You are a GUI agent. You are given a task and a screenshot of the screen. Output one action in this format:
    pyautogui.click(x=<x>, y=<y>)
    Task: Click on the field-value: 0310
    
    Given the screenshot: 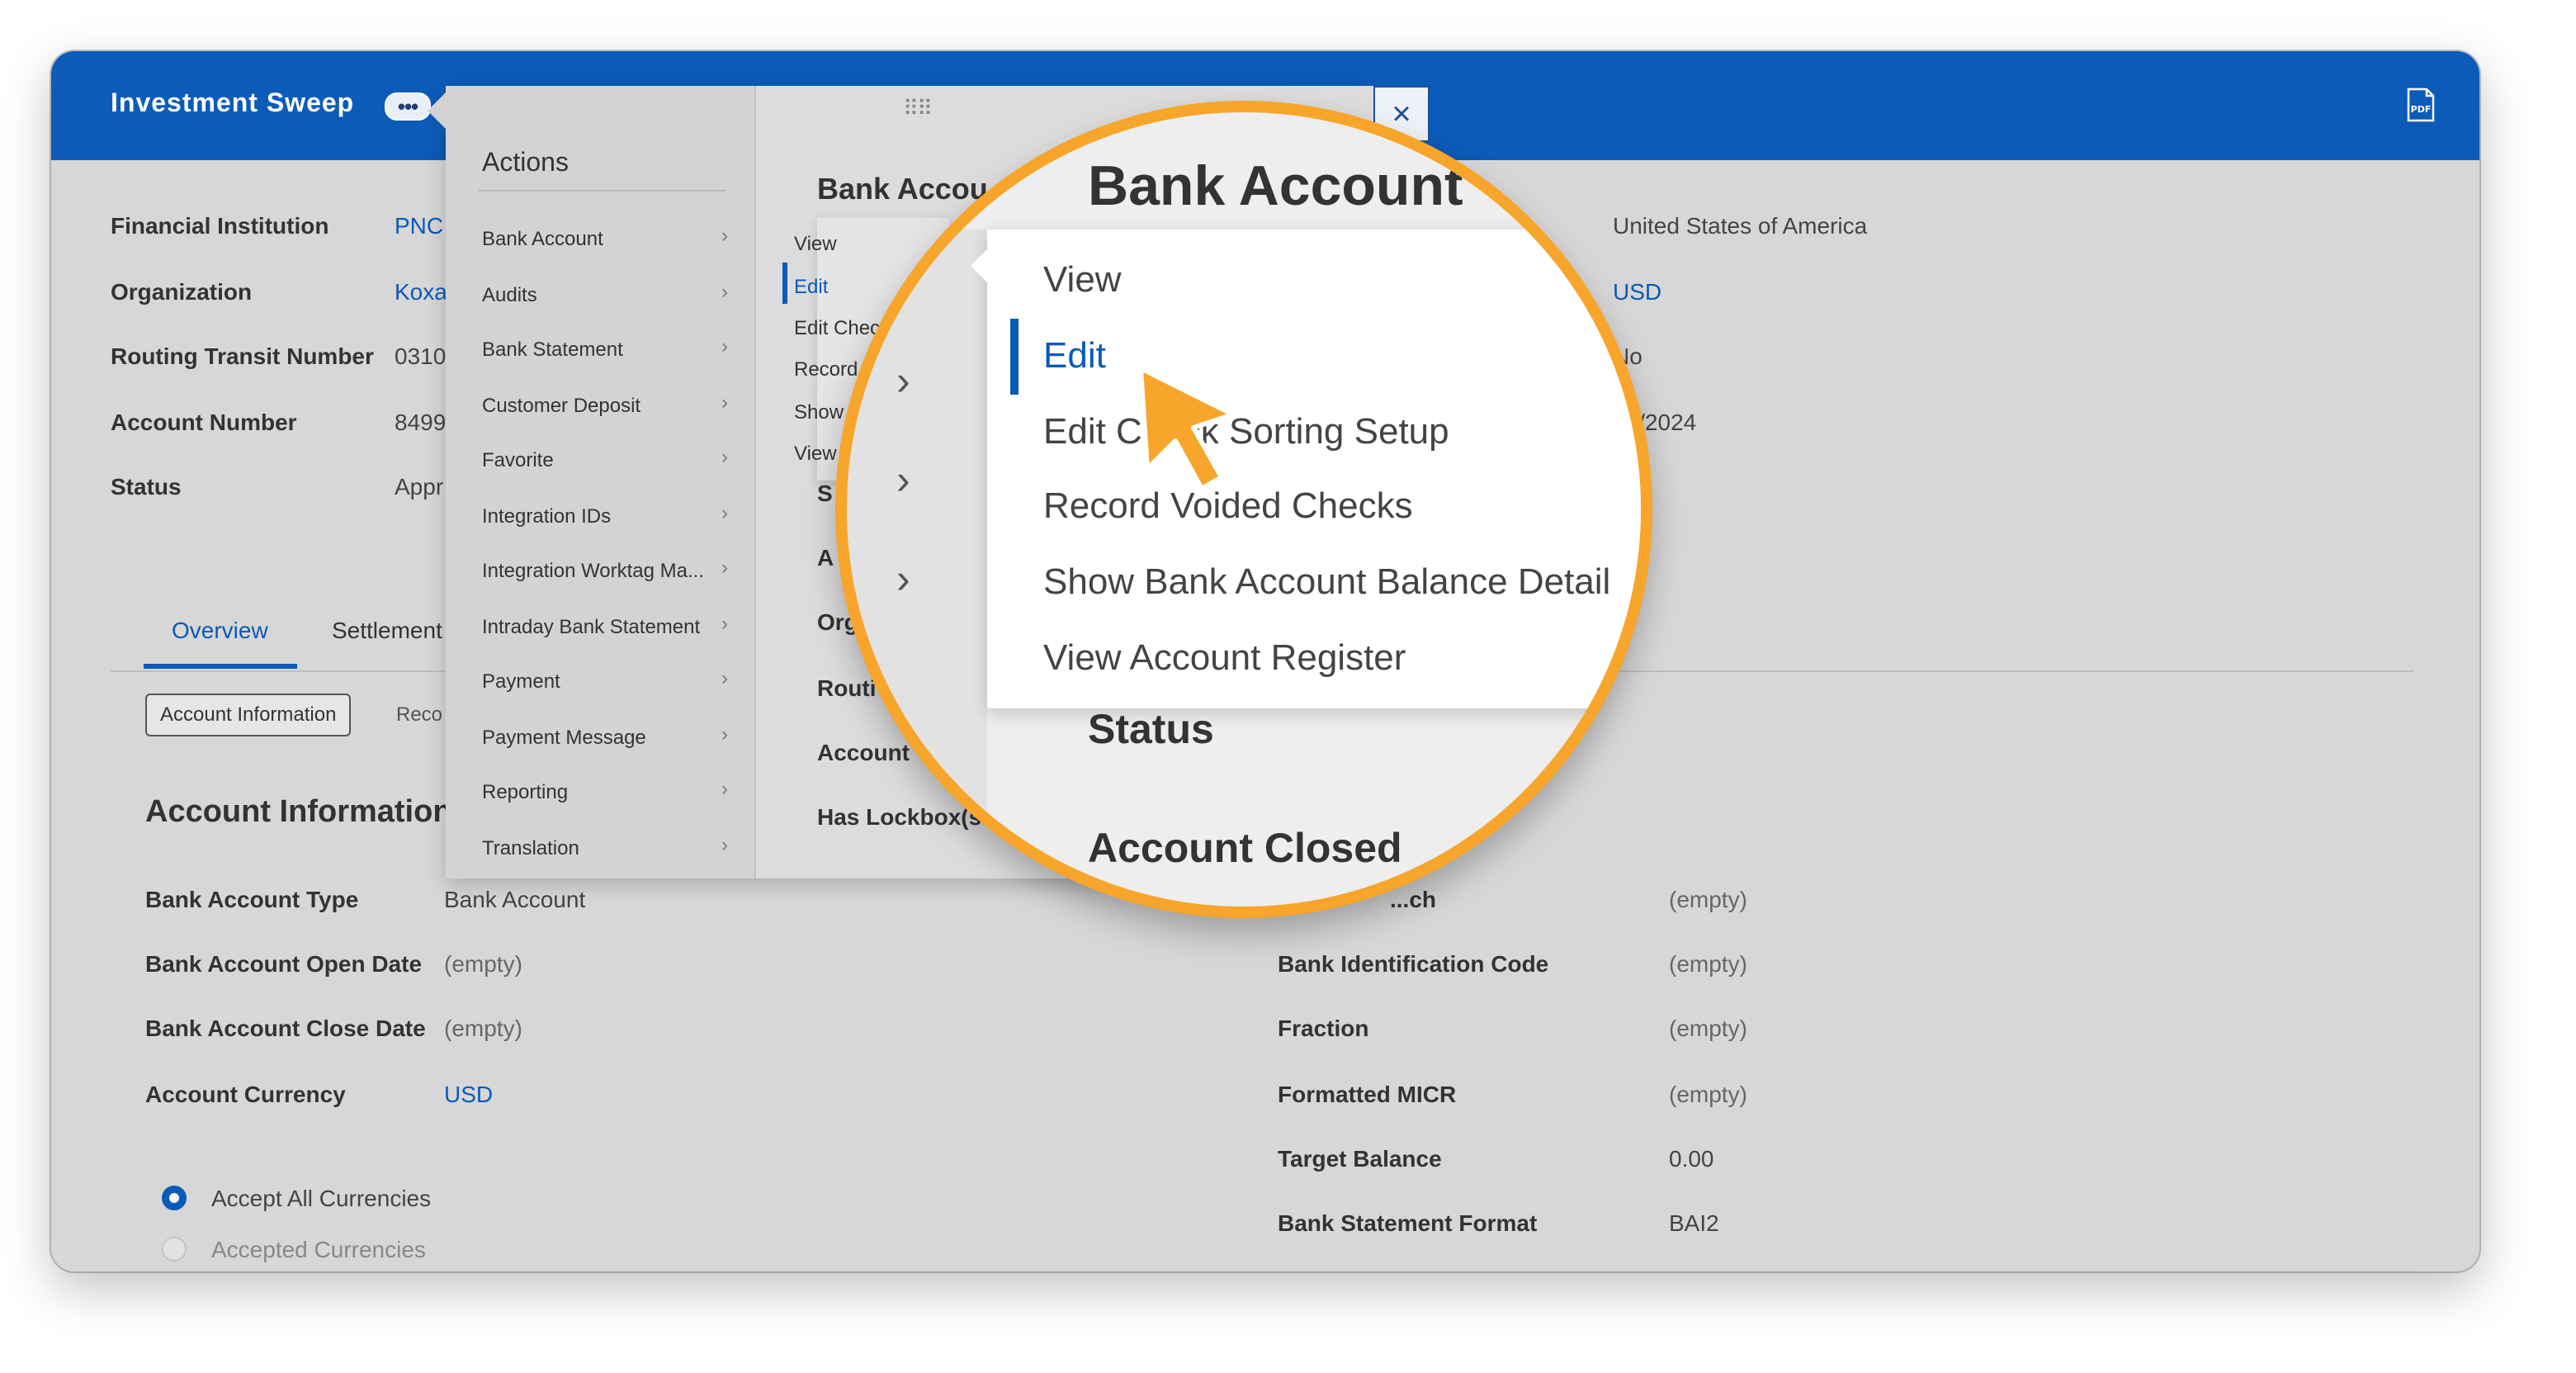 What is the action you would take?
    pyautogui.click(x=421, y=356)
    